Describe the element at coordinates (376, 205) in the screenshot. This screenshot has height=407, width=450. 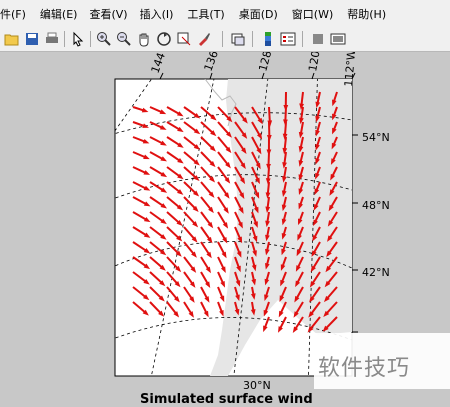
I see `lat-label: 48°N` at that location.